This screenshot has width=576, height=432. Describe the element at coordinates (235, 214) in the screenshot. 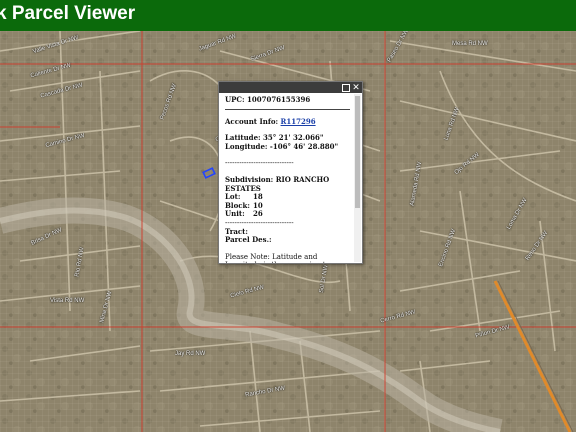

I see `unit-label: Unit:` at that location.